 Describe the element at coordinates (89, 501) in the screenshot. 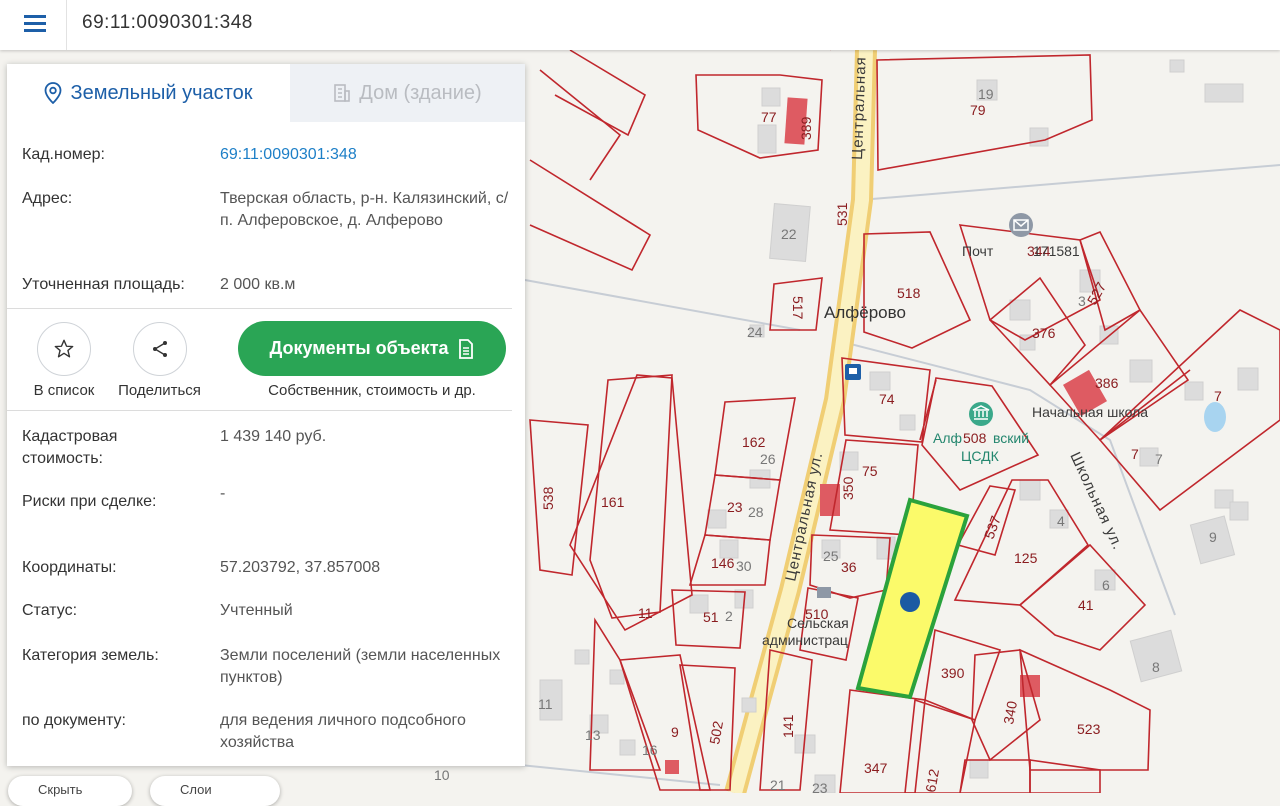

I see `risks-label: Риски при сделке:` at that location.